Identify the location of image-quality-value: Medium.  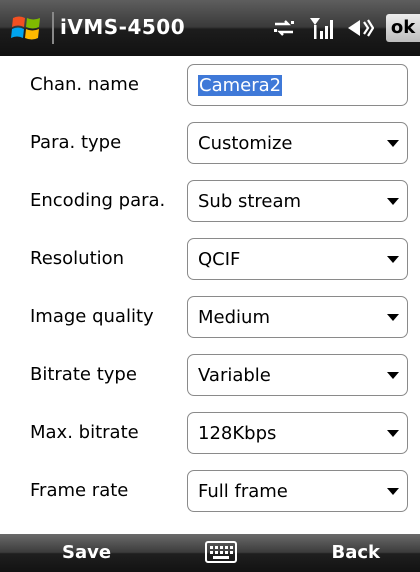
(234, 317).